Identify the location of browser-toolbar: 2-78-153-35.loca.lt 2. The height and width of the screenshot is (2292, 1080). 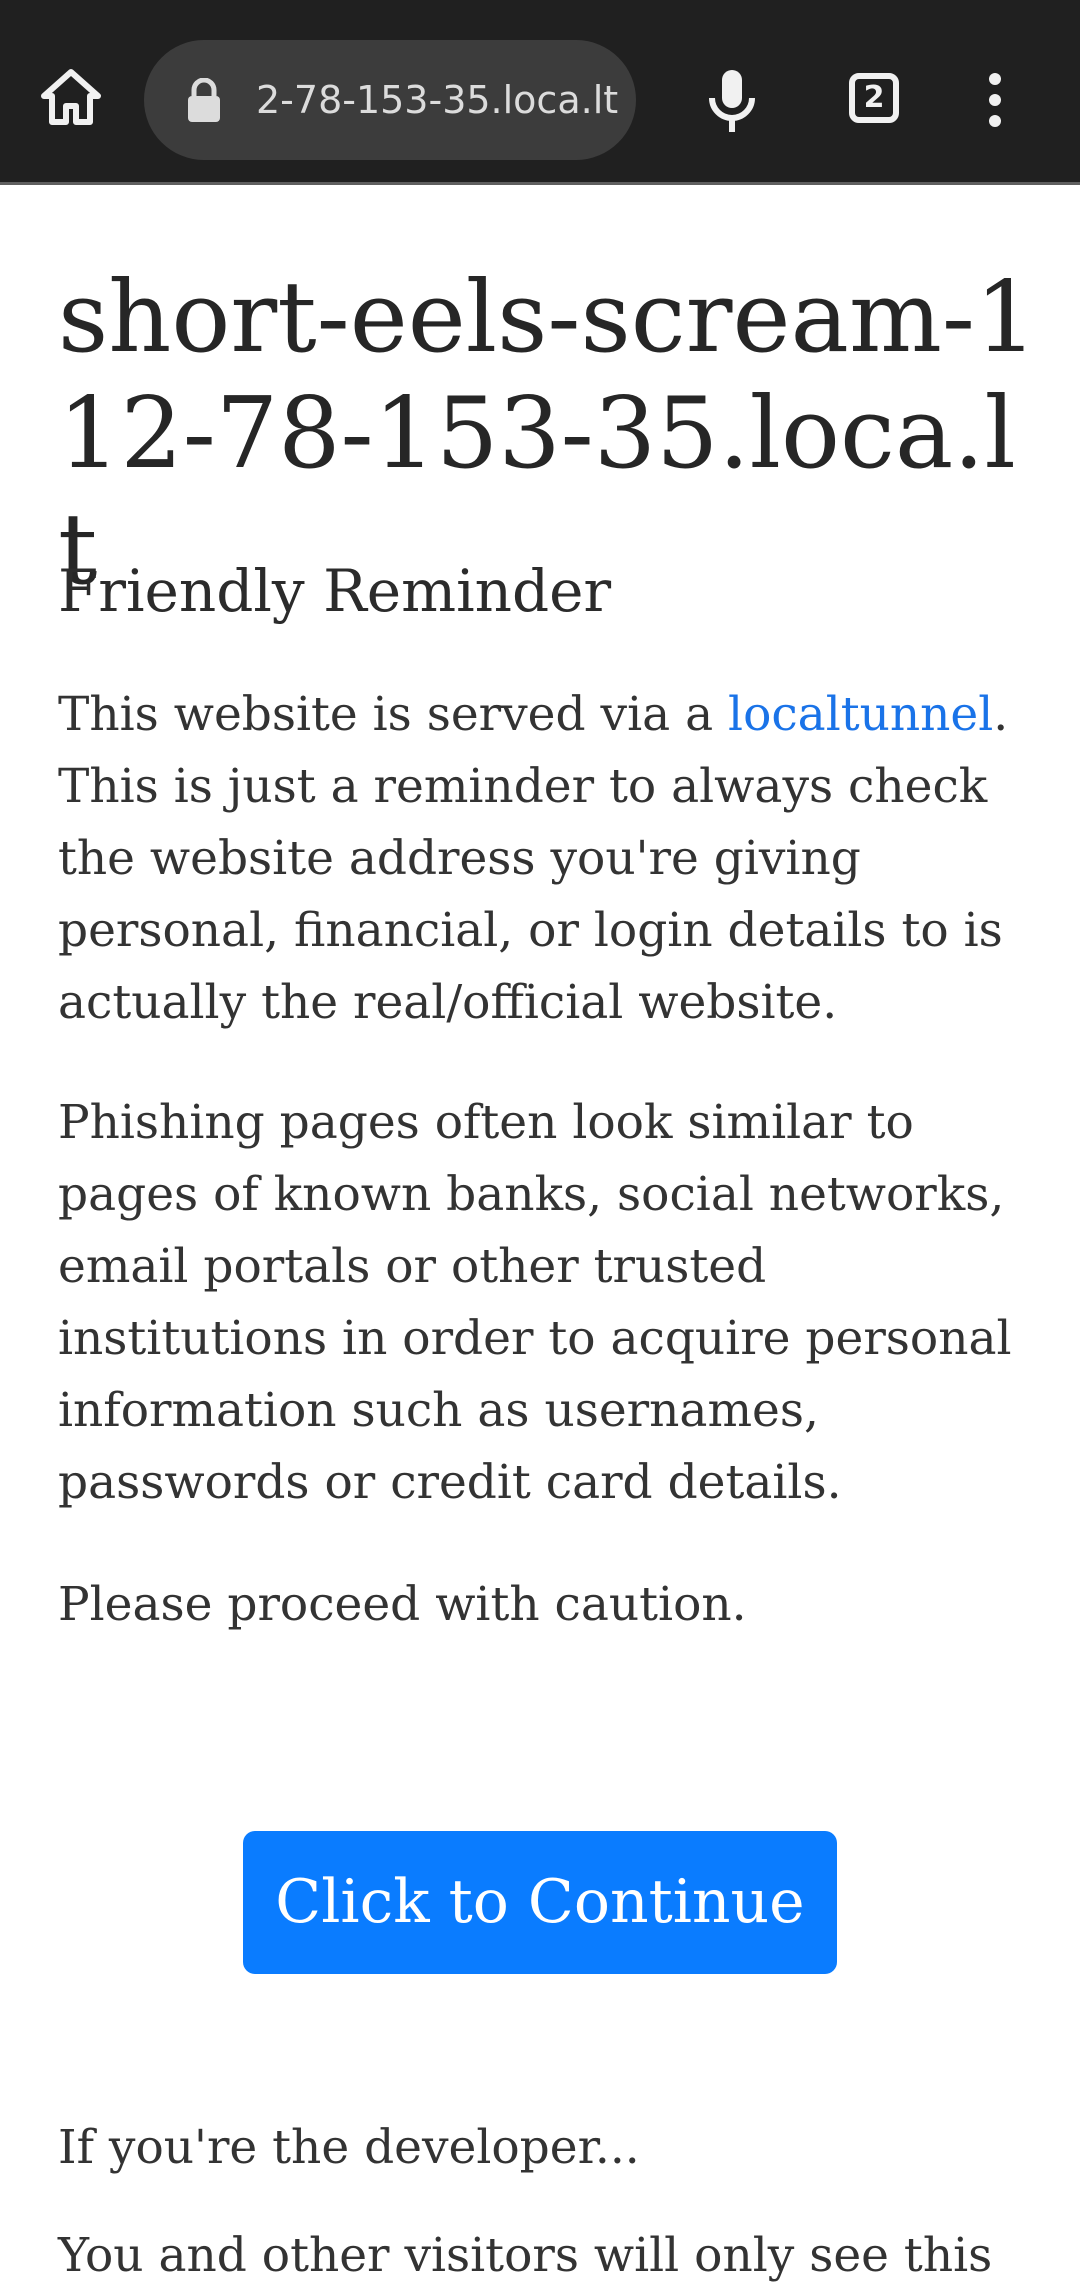
(540, 92).